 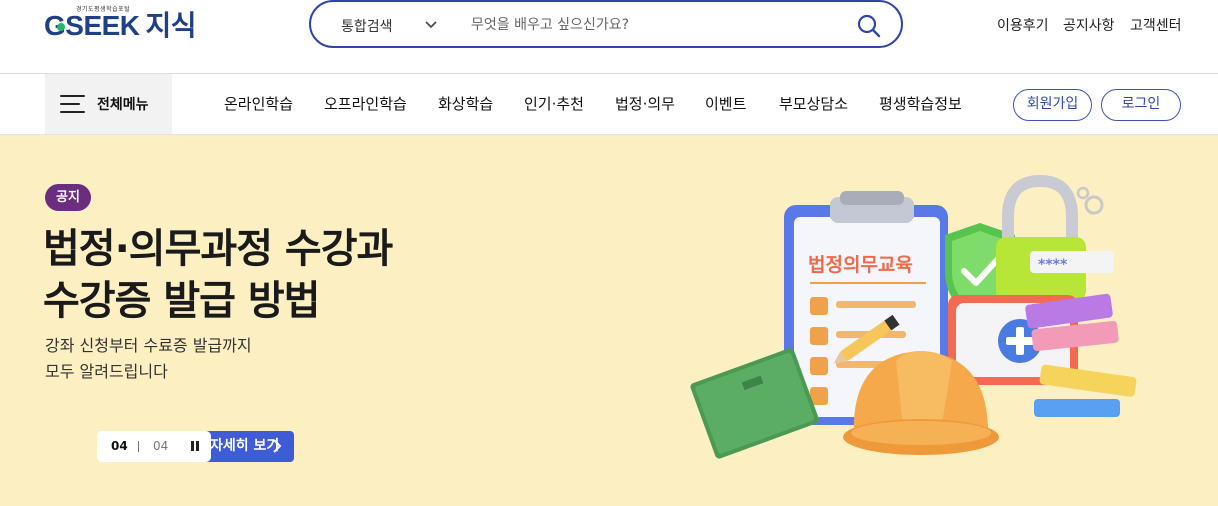 What do you see at coordinates (148, 345) in the screenshot?
I see `banner-desc-line1: 강좌 신청부터 수료증 발급까지` at bounding box center [148, 345].